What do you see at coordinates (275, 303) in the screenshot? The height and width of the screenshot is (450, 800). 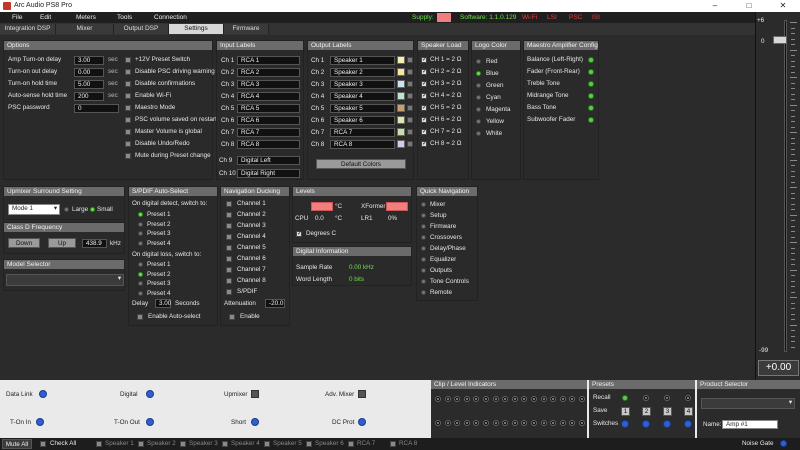 I see `attenuation-input: -20.0` at bounding box center [275, 303].